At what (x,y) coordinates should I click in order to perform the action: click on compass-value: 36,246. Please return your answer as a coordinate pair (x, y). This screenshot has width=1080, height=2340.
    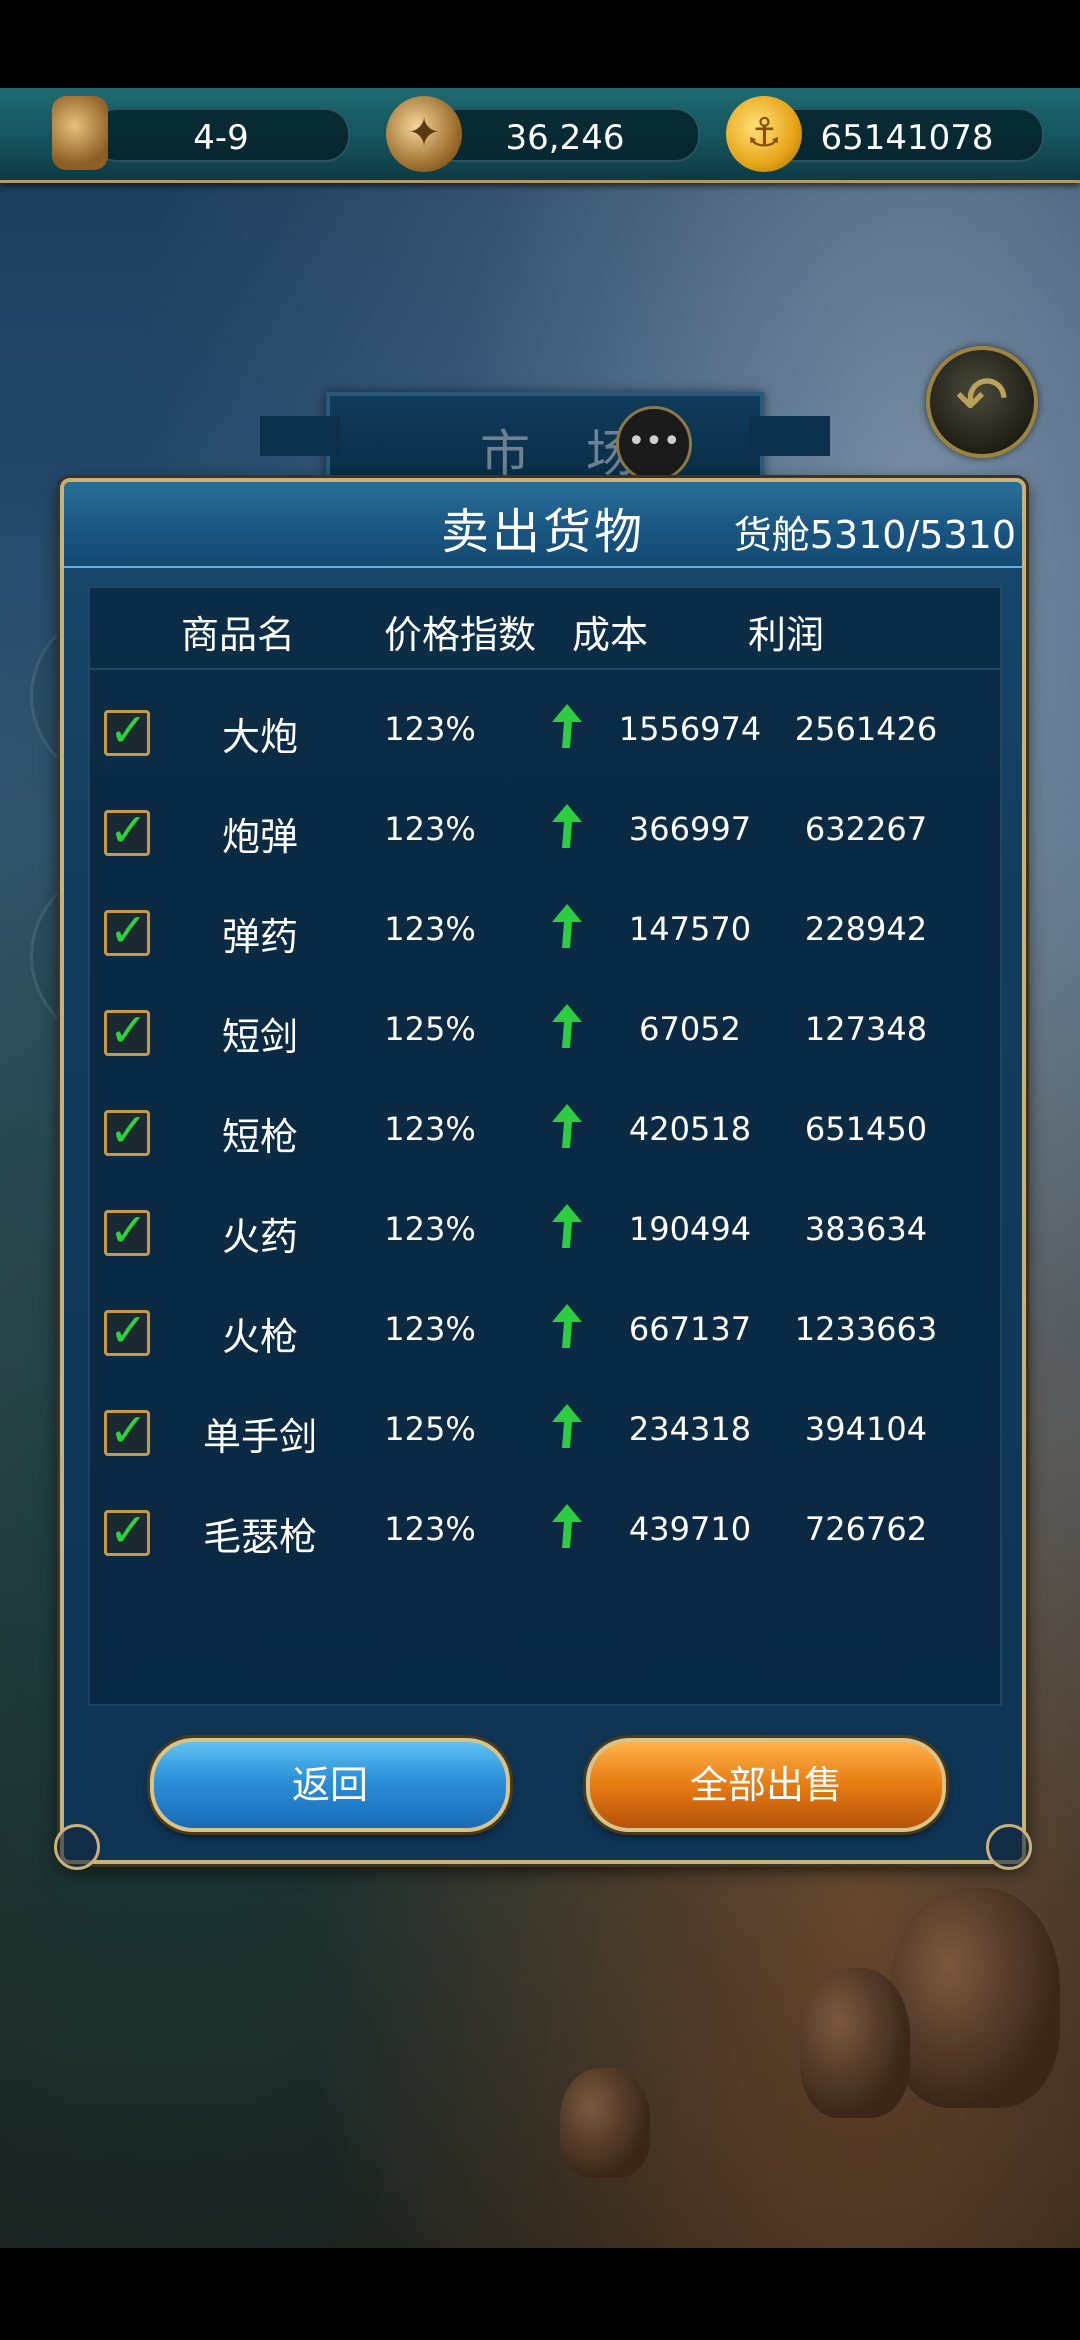
    Looking at the image, I should click on (565, 138).